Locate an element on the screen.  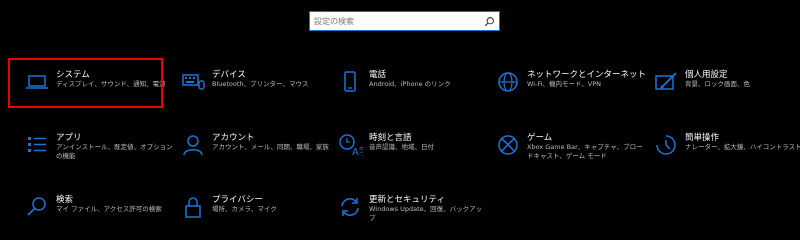
tile-subtitle: ナレーター、拡大鏡、ハイコントラスト is located at coordinates (742, 147).